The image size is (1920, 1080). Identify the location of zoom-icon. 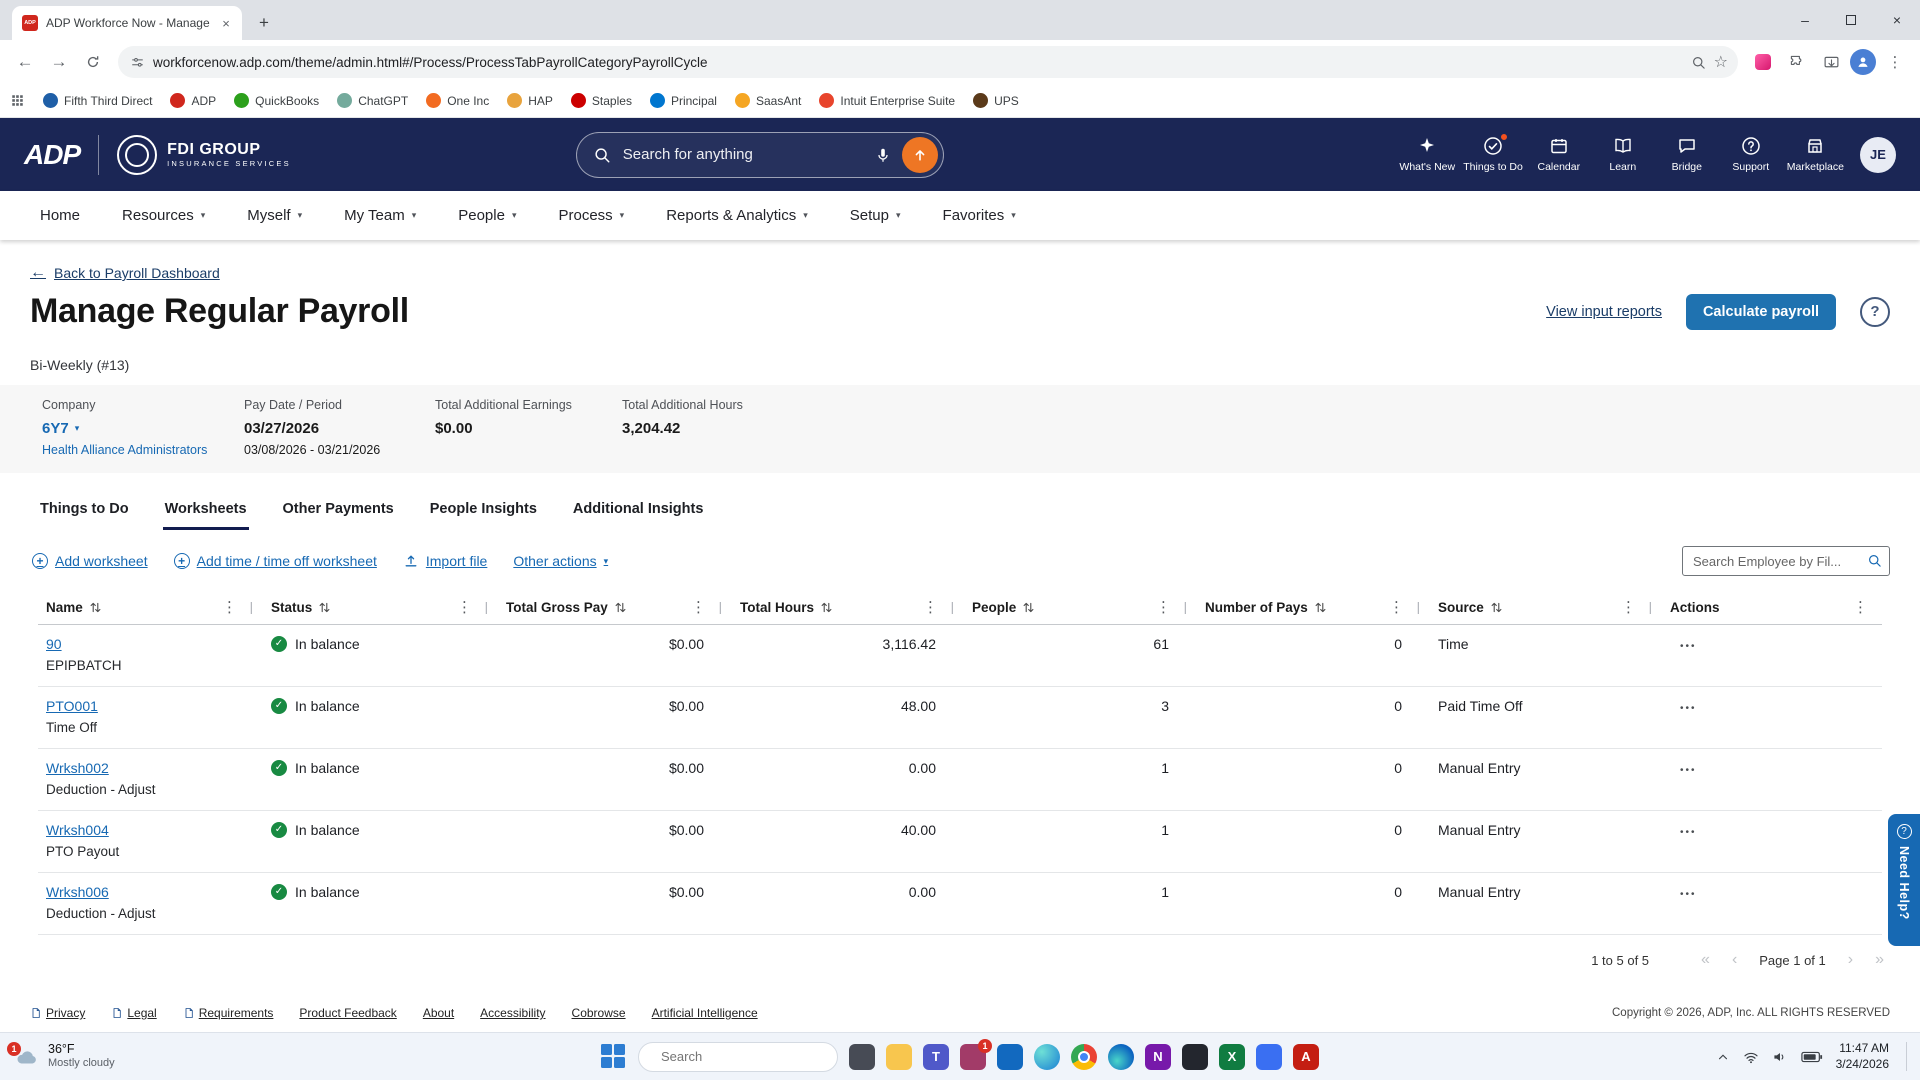
(1698, 62).